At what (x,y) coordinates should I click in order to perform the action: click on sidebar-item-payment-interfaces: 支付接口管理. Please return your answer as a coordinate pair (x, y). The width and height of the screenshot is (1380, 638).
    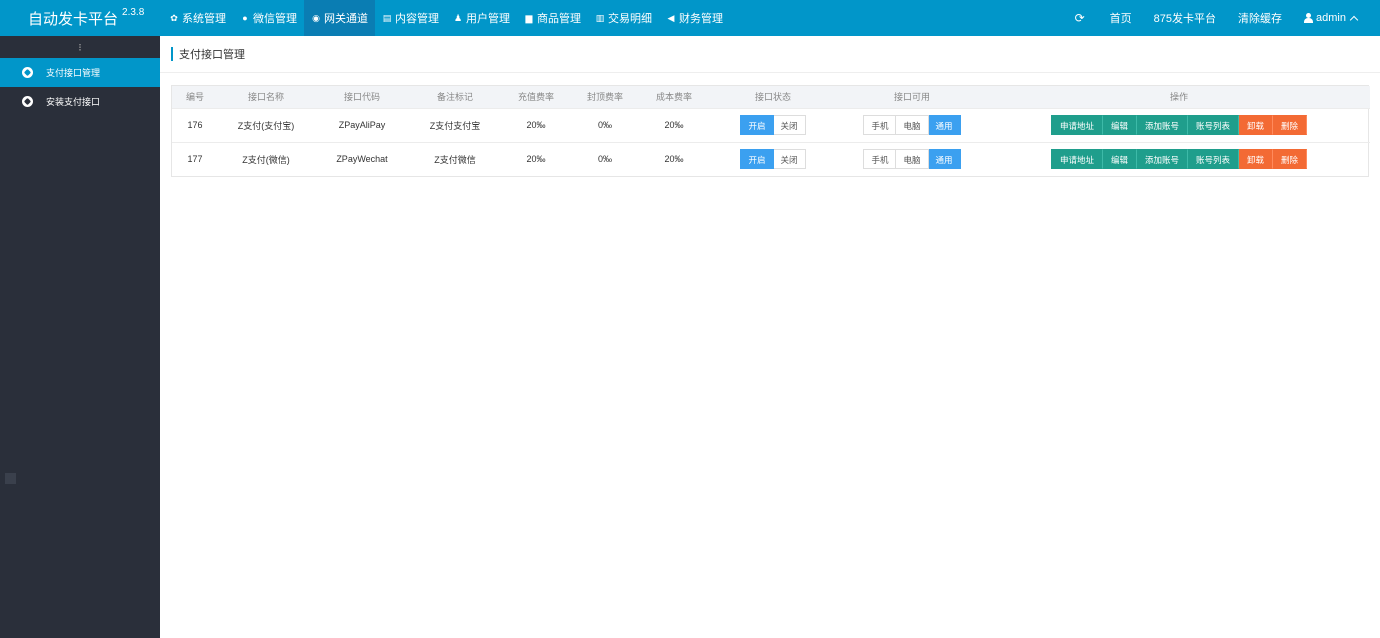
    Looking at the image, I should click on (80, 72).